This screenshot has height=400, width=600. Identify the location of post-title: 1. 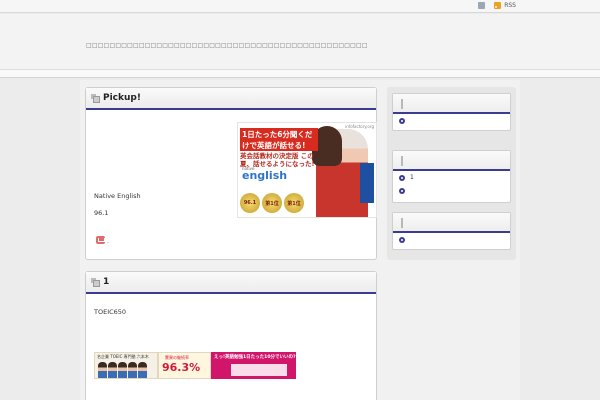
(106, 282).